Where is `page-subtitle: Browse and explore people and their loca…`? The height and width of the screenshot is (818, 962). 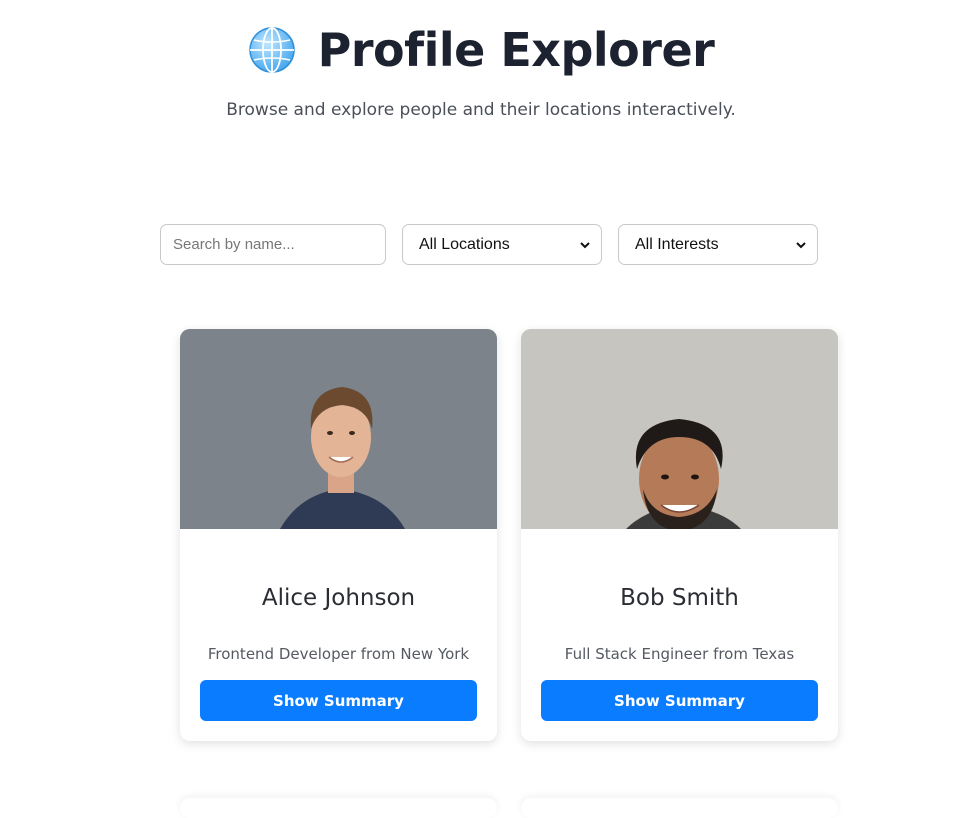 page-subtitle: Browse and explore people and their loca… is located at coordinates (481, 110).